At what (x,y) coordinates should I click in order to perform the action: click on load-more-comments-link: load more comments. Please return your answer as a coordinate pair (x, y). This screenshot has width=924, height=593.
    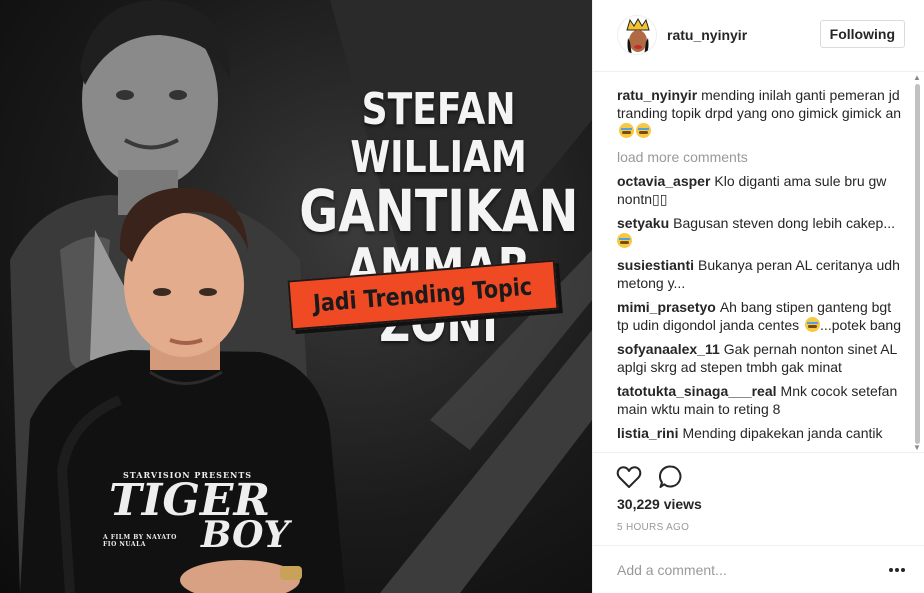
    Looking at the image, I should click on (761, 157).